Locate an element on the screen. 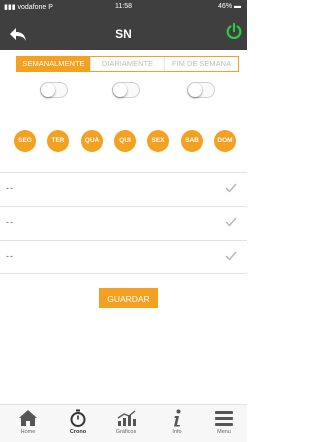 Image resolution: width=320 pixels, height=442 pixels. toggle-diariamente is located at coordinates (126, 90).